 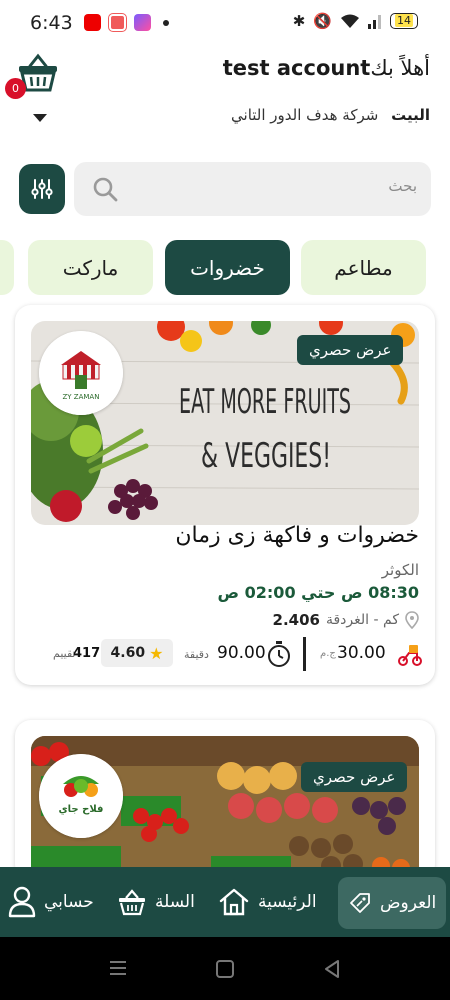 I want to click on delivery-address: البيت شركة هدف الدور التاني, so click(x=330, y=115).